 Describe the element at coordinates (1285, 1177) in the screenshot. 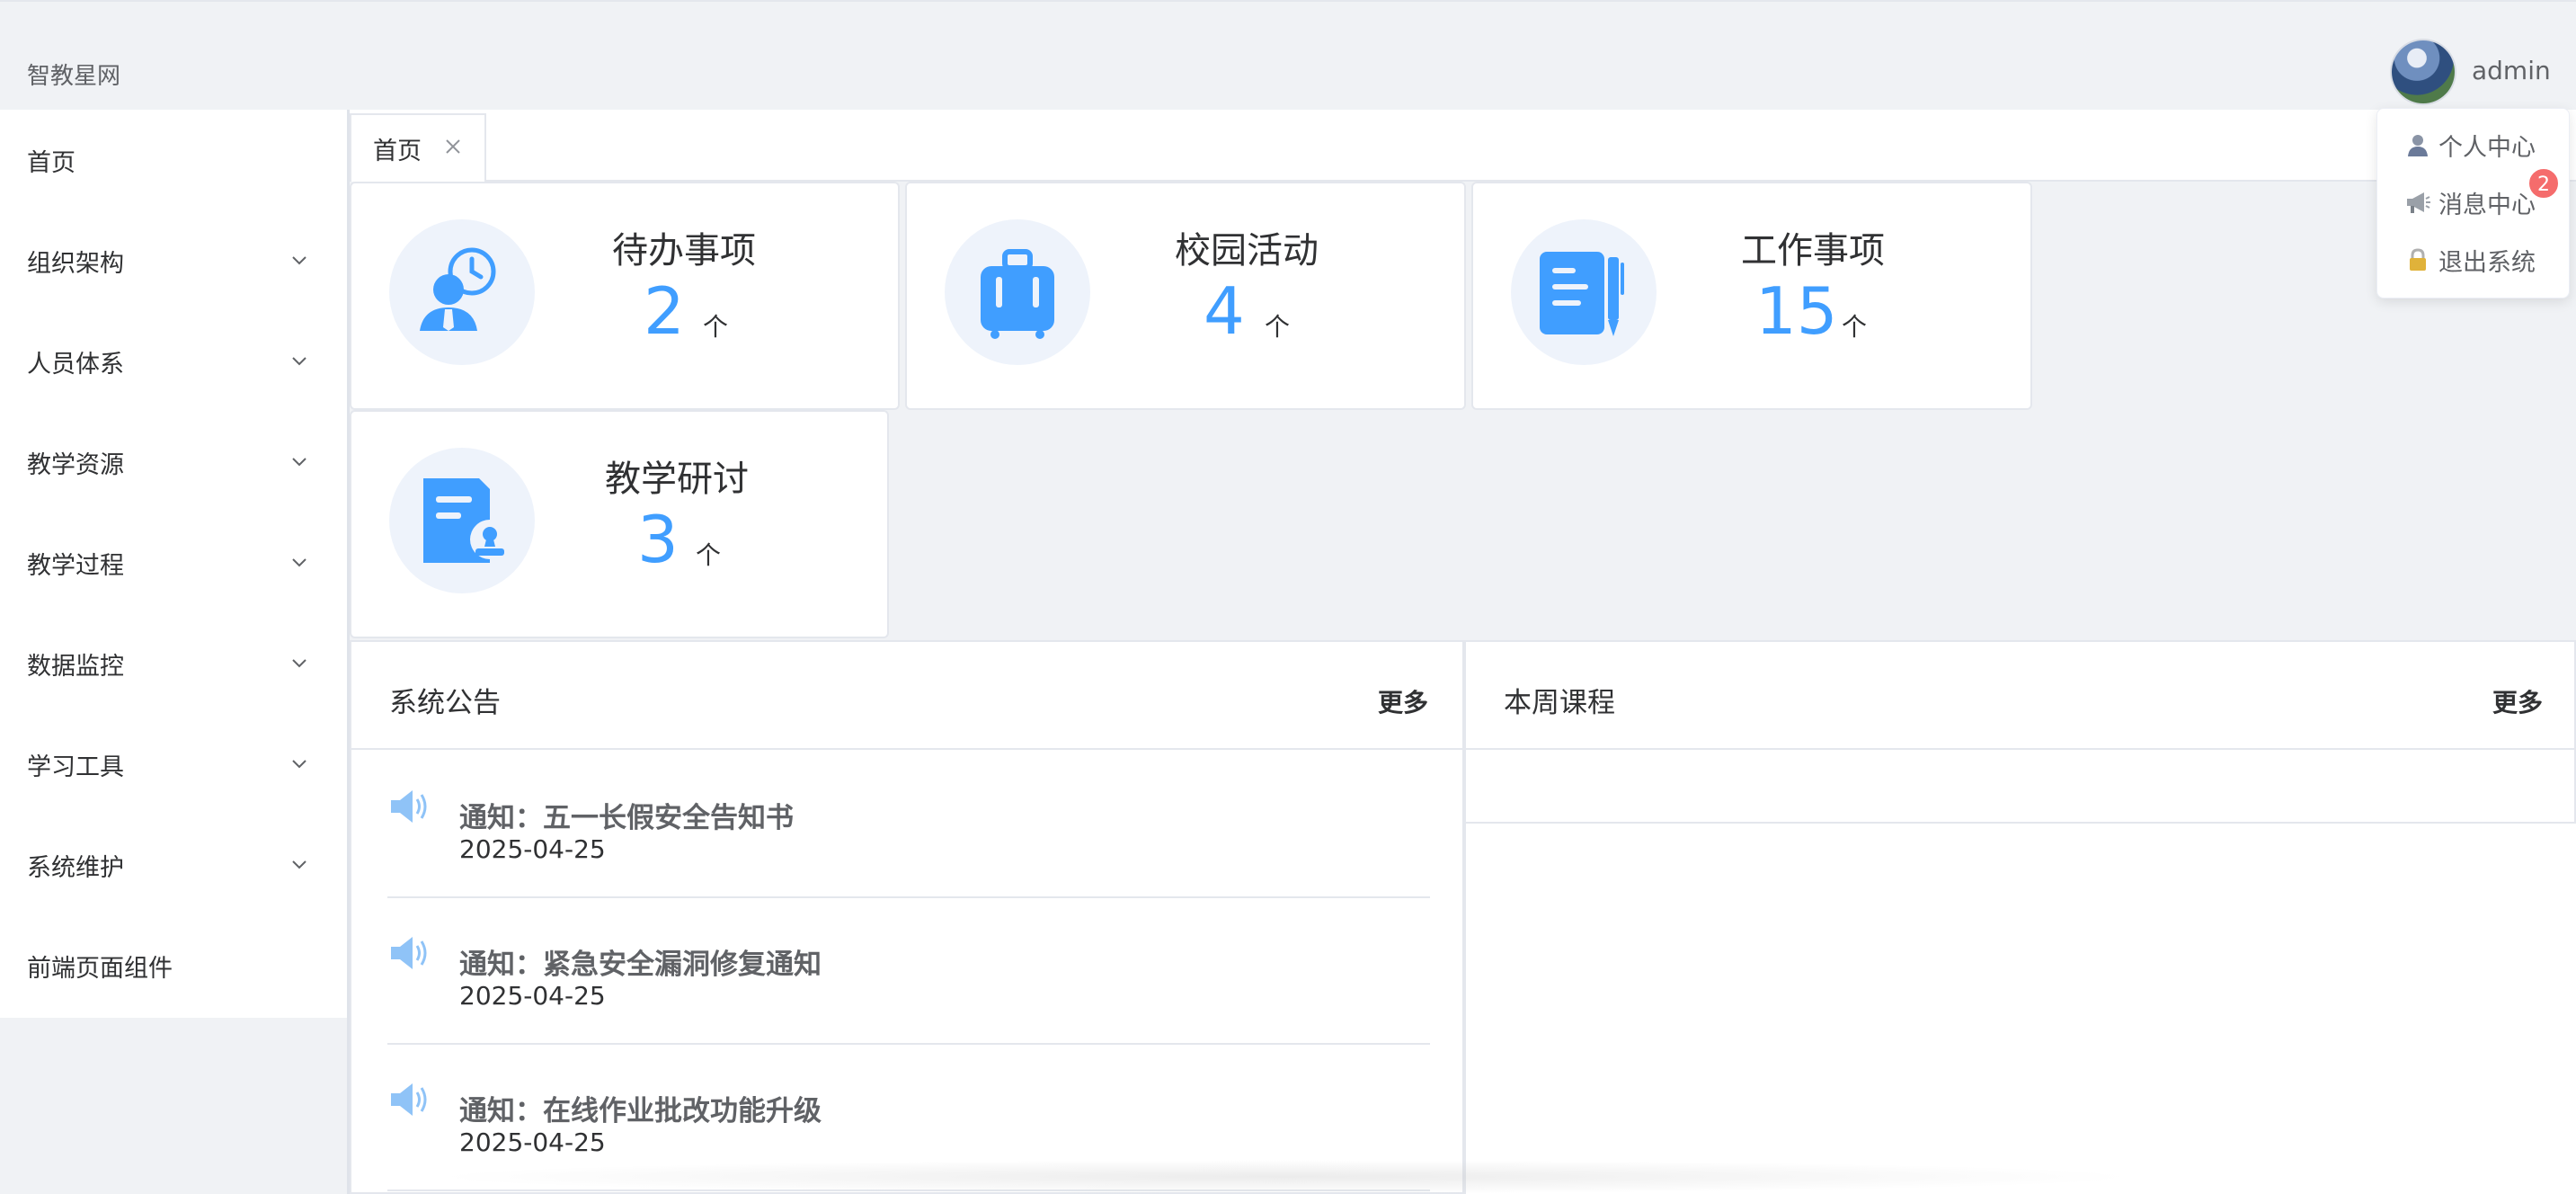

I see `scroll-shadow` at that location.